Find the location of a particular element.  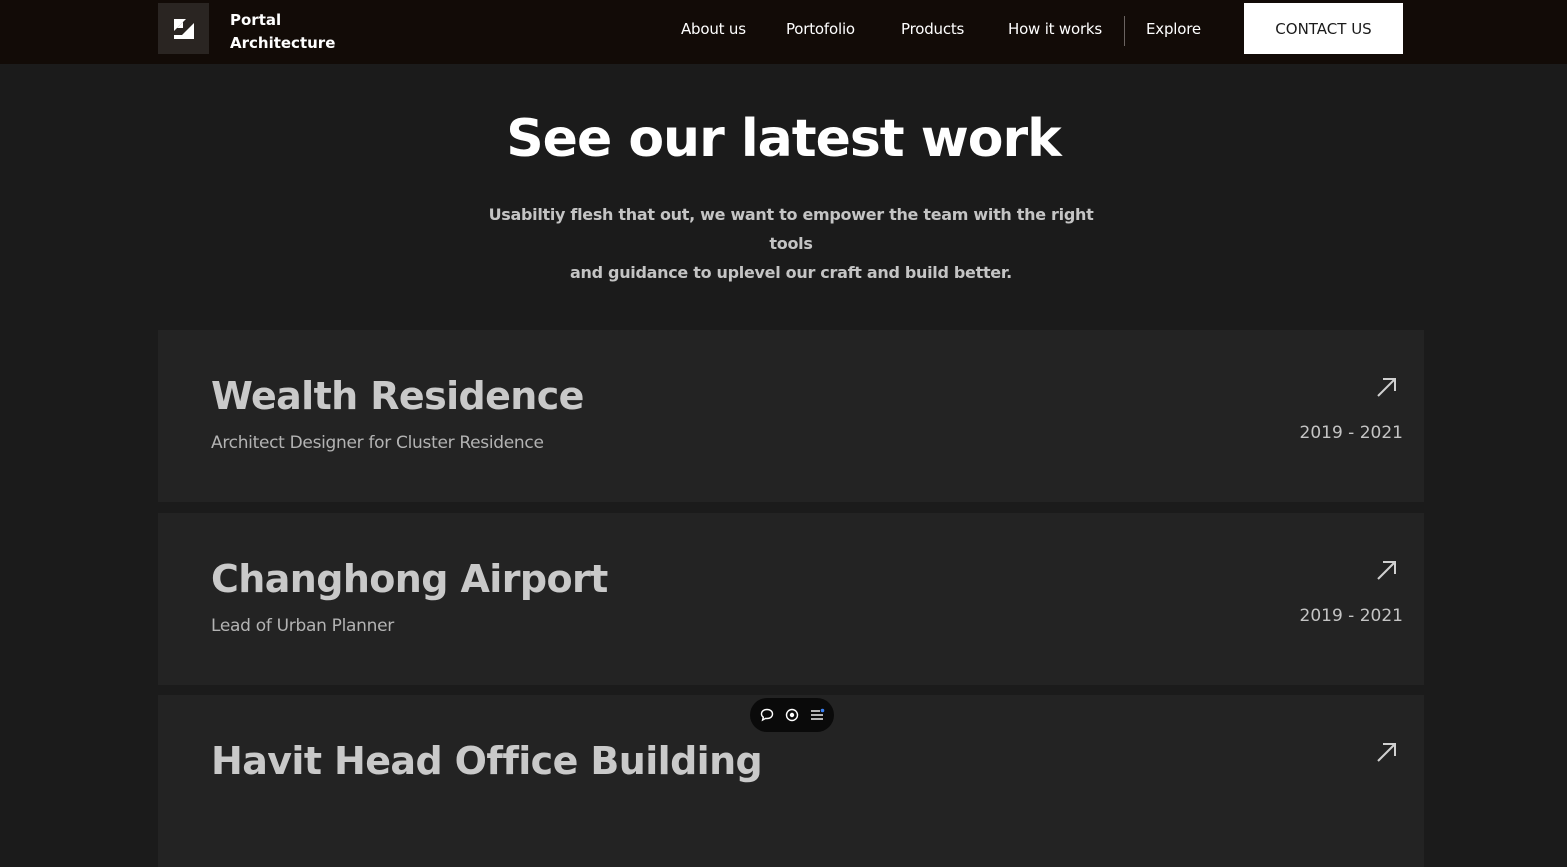

brand-line-2: Architecture is located at coordinates (283, 43).